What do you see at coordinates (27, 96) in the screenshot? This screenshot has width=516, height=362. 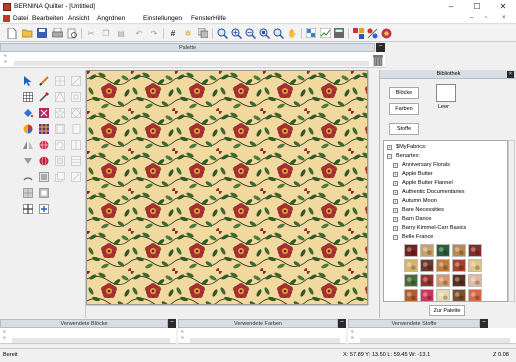 I see `grid-tool-icon` at bounding box center [27, 96].